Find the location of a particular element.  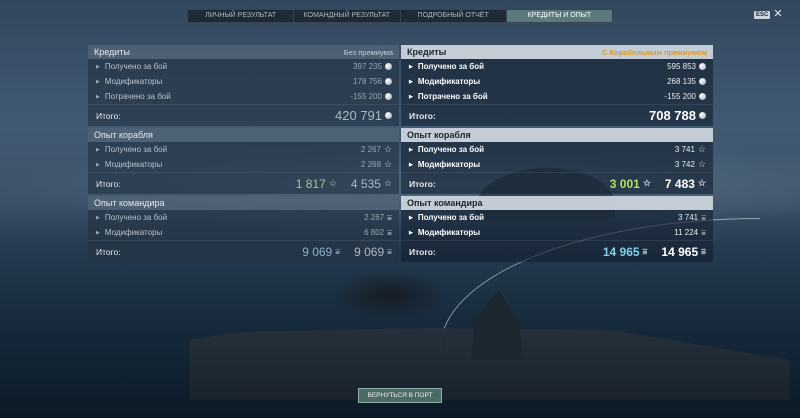

credits-row-modifiers: ▶ Модификаторы 268 135 is located at coordinates (557, 81).